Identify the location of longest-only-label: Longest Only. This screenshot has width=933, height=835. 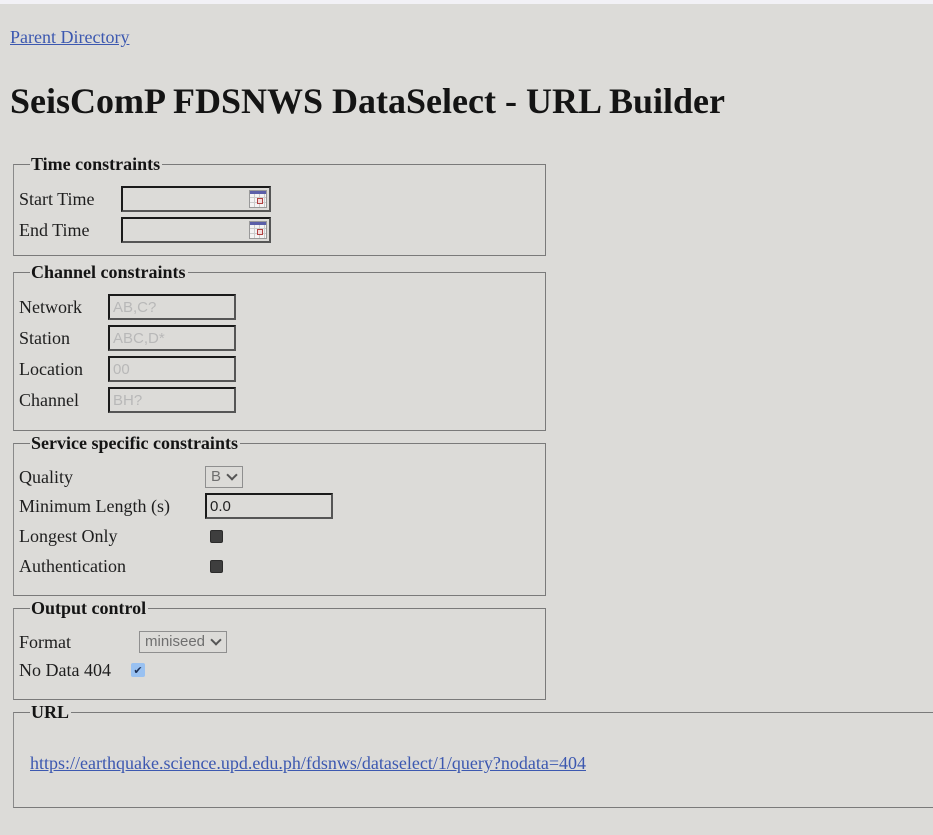
(68, 536).